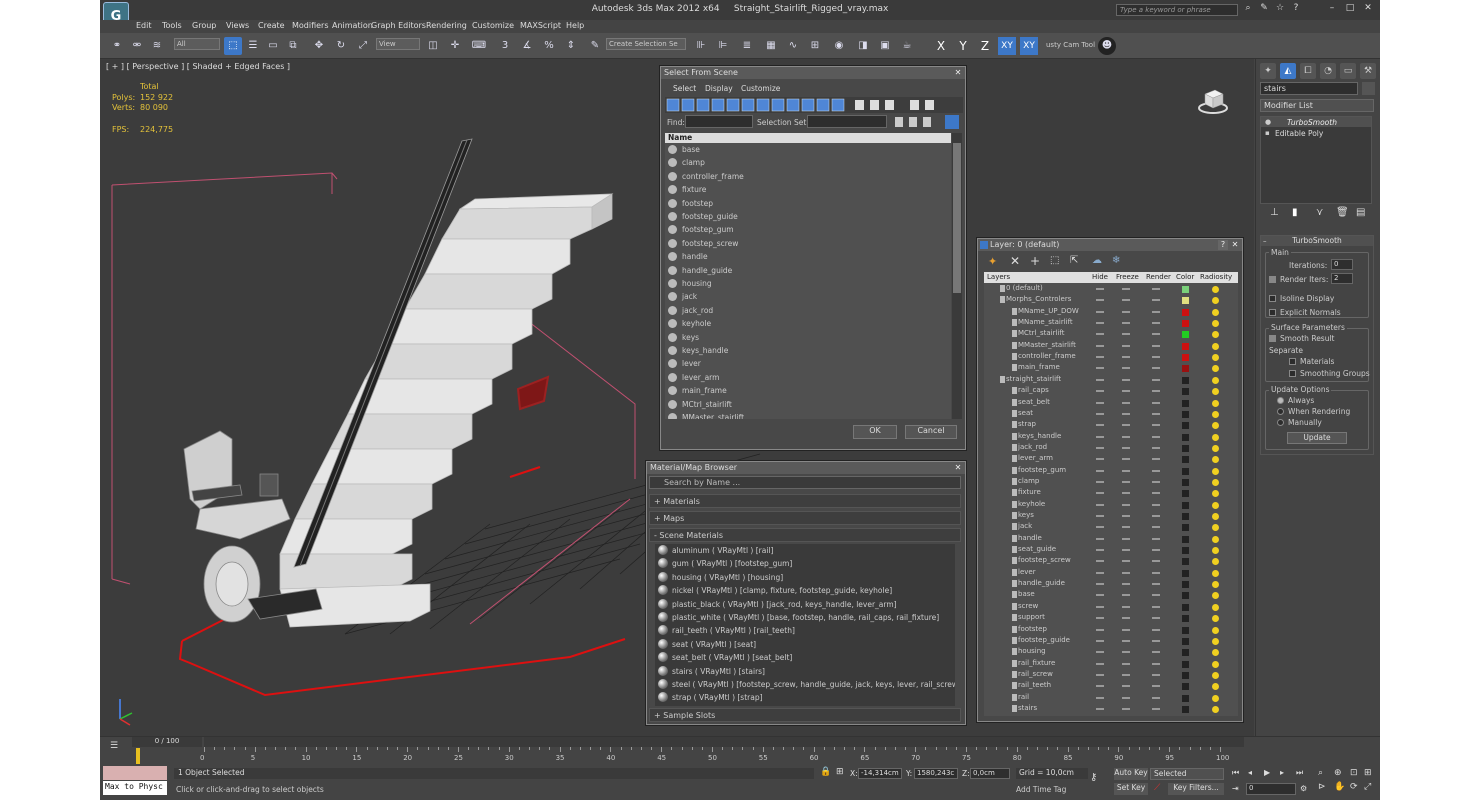 The image size is (1480, 800). Describe the element at coordinates (157, 46) in the screenshot. I see `bind-space-warp-icon: ≋` at that location.